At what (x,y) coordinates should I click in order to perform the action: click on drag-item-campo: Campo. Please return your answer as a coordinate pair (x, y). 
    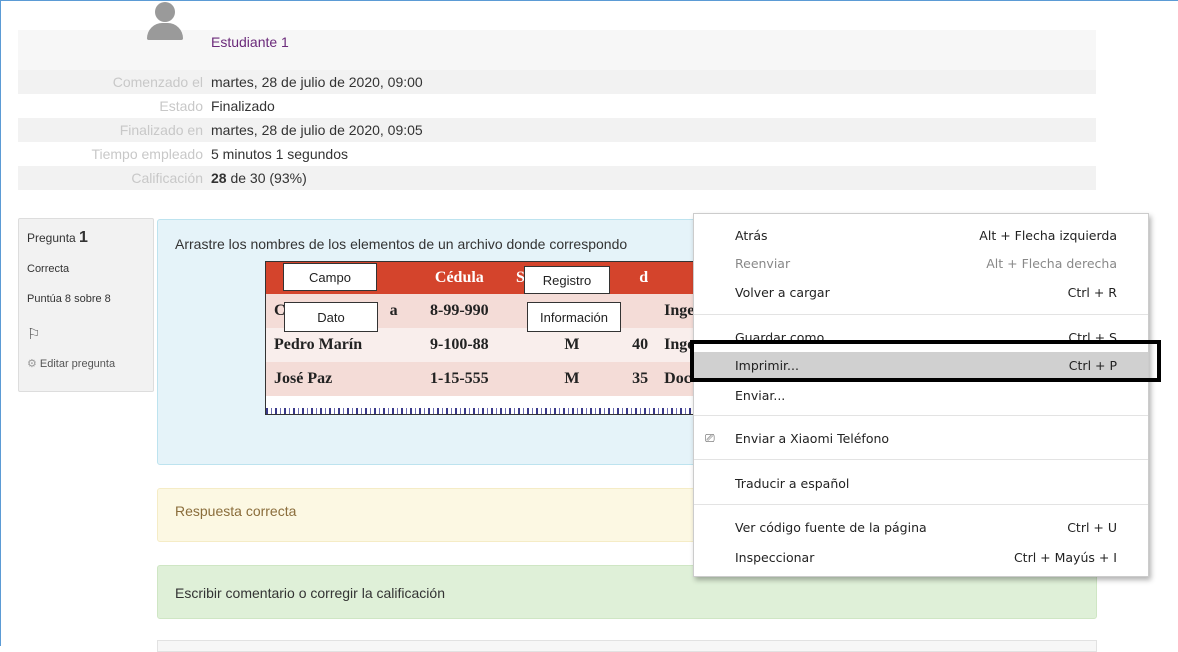
    Looking at the image, I should click on (330, 277).